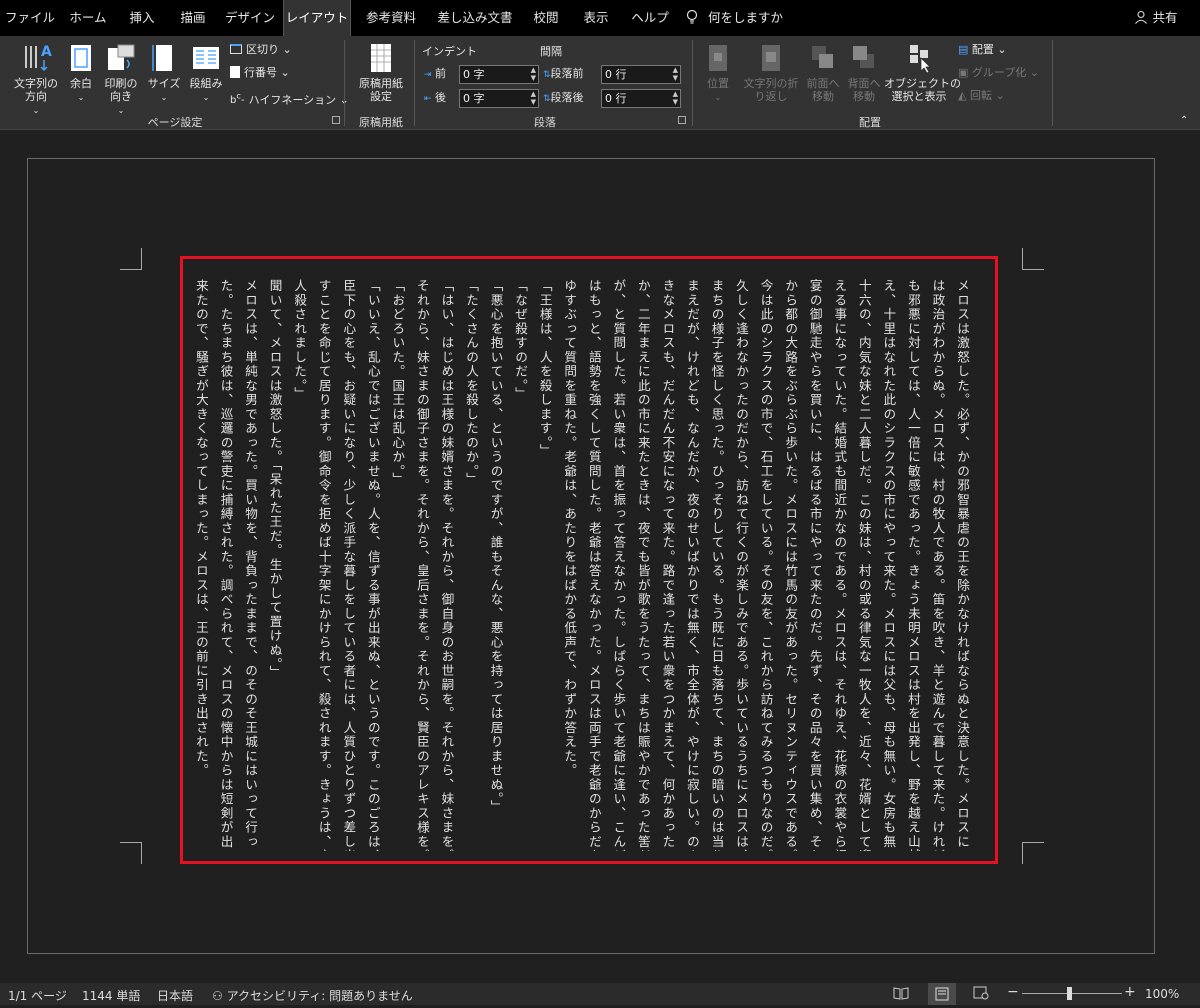 The height and width of the screenshot is (1008, 1200). Describe the element at coordinates (563, 73) in the screenshot. I see `space-before-label: ⇅段落前` at that location.